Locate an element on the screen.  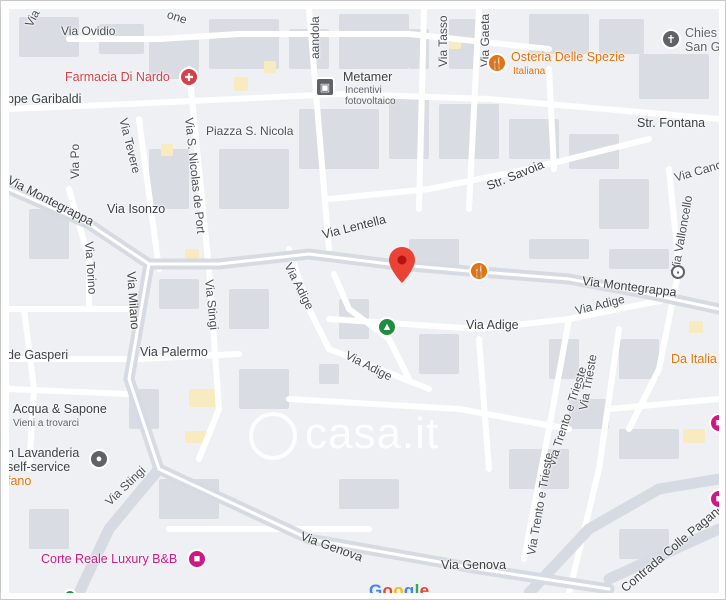
google-logo: Google is located at coordinates (399, 587).